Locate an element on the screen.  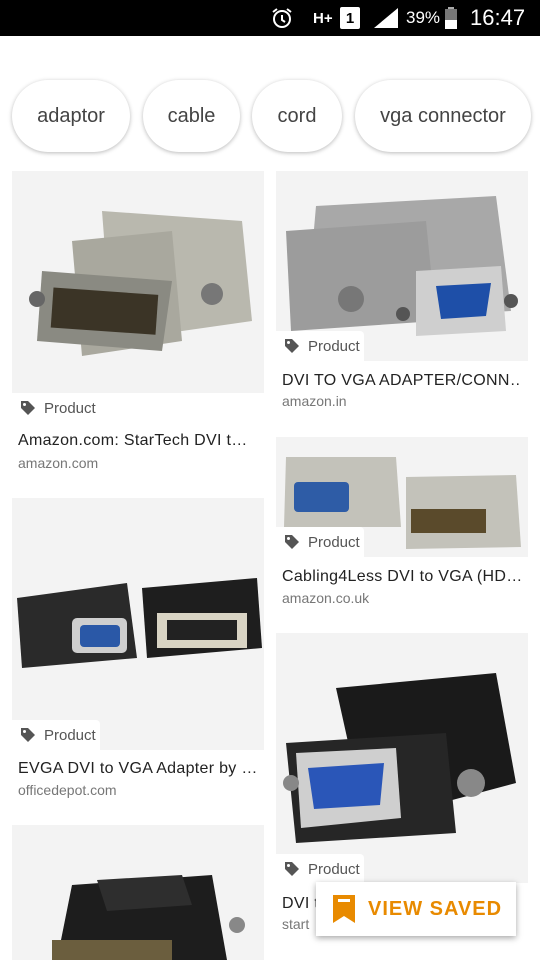
bookmark-icon is located at coordinates (344, 909).